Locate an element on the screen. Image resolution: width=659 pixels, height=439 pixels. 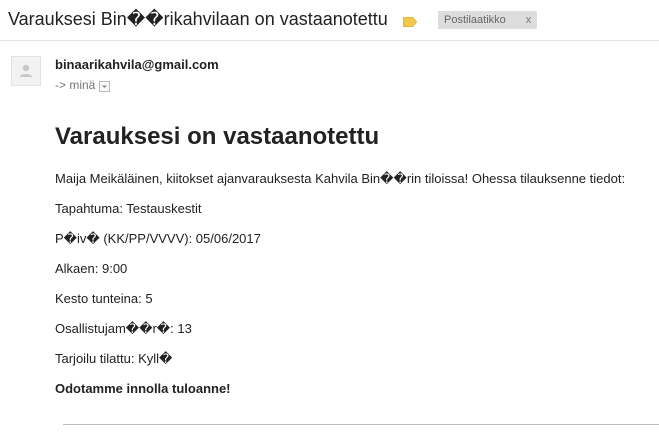
label-tag-icon is located at coordinates (410, 20).